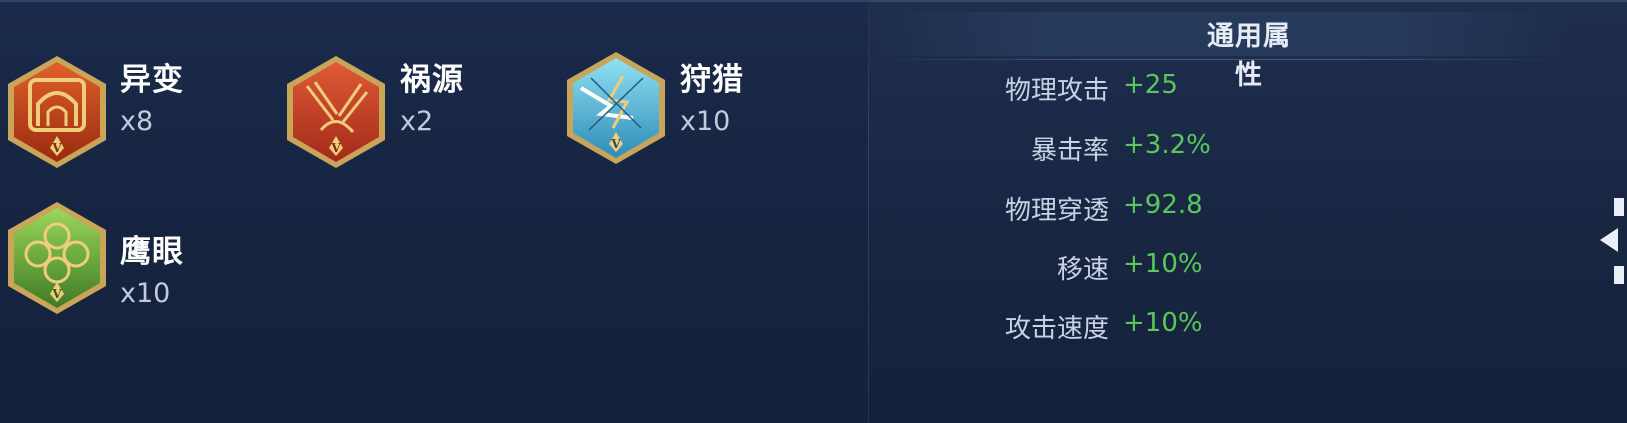 The image size is (1627, 423). I want to click on hunt-emblem-icon: V, so click(616, 108).